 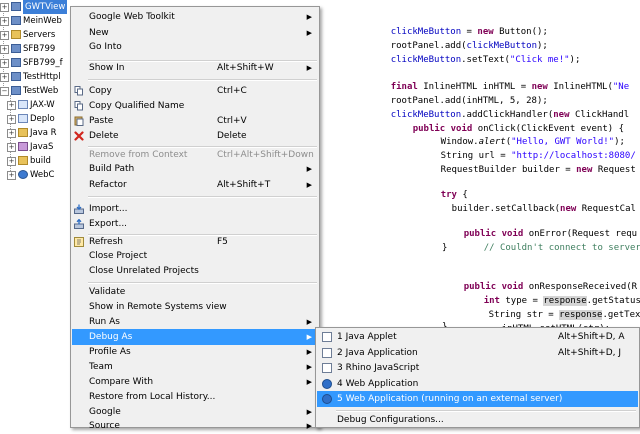 What do you see at coordinates (477, 368) in the screenshot?
I see `submenu-item-rhino-javascript: 3 Rhino JavaScript` at bounding box center [477, 368].